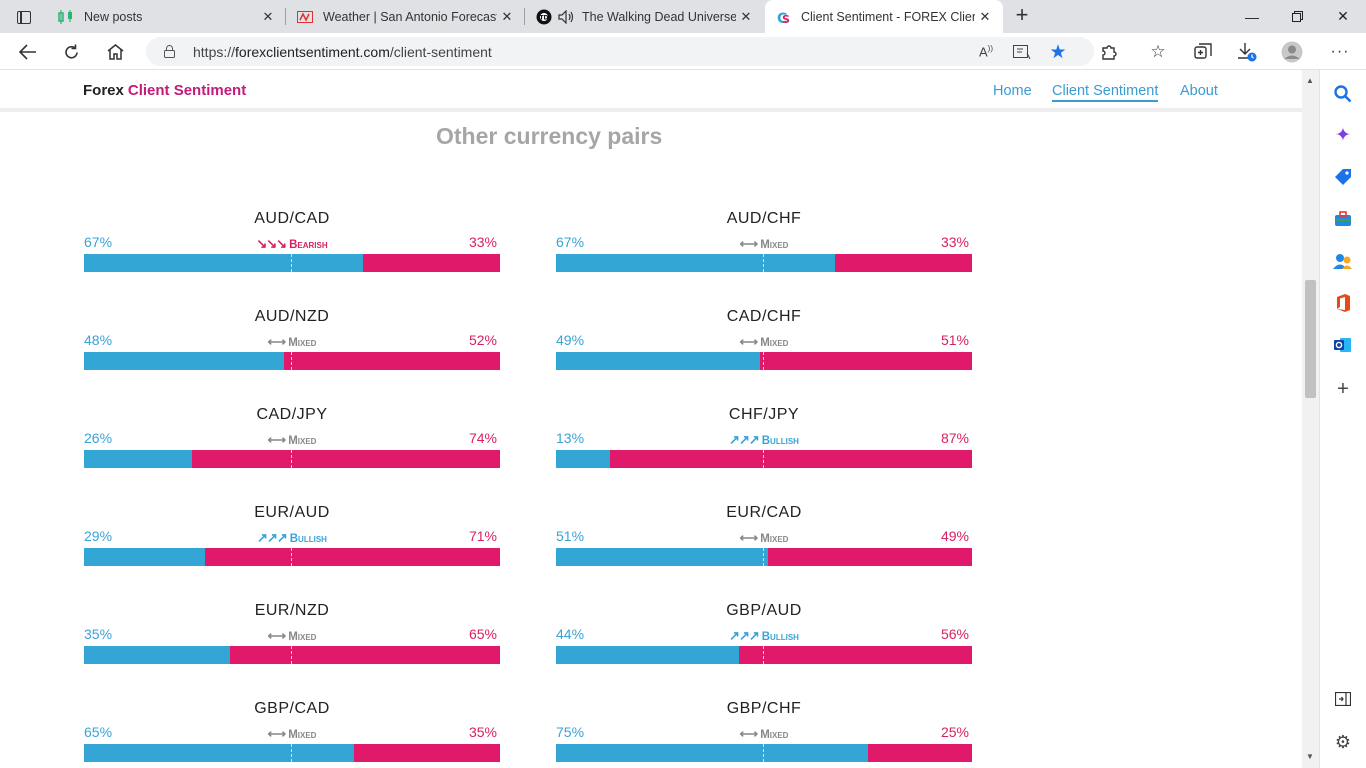  Describe the element at coordinates (292, 610) in the screenshot. I see `pair-name: EUR/NZD` at that location.